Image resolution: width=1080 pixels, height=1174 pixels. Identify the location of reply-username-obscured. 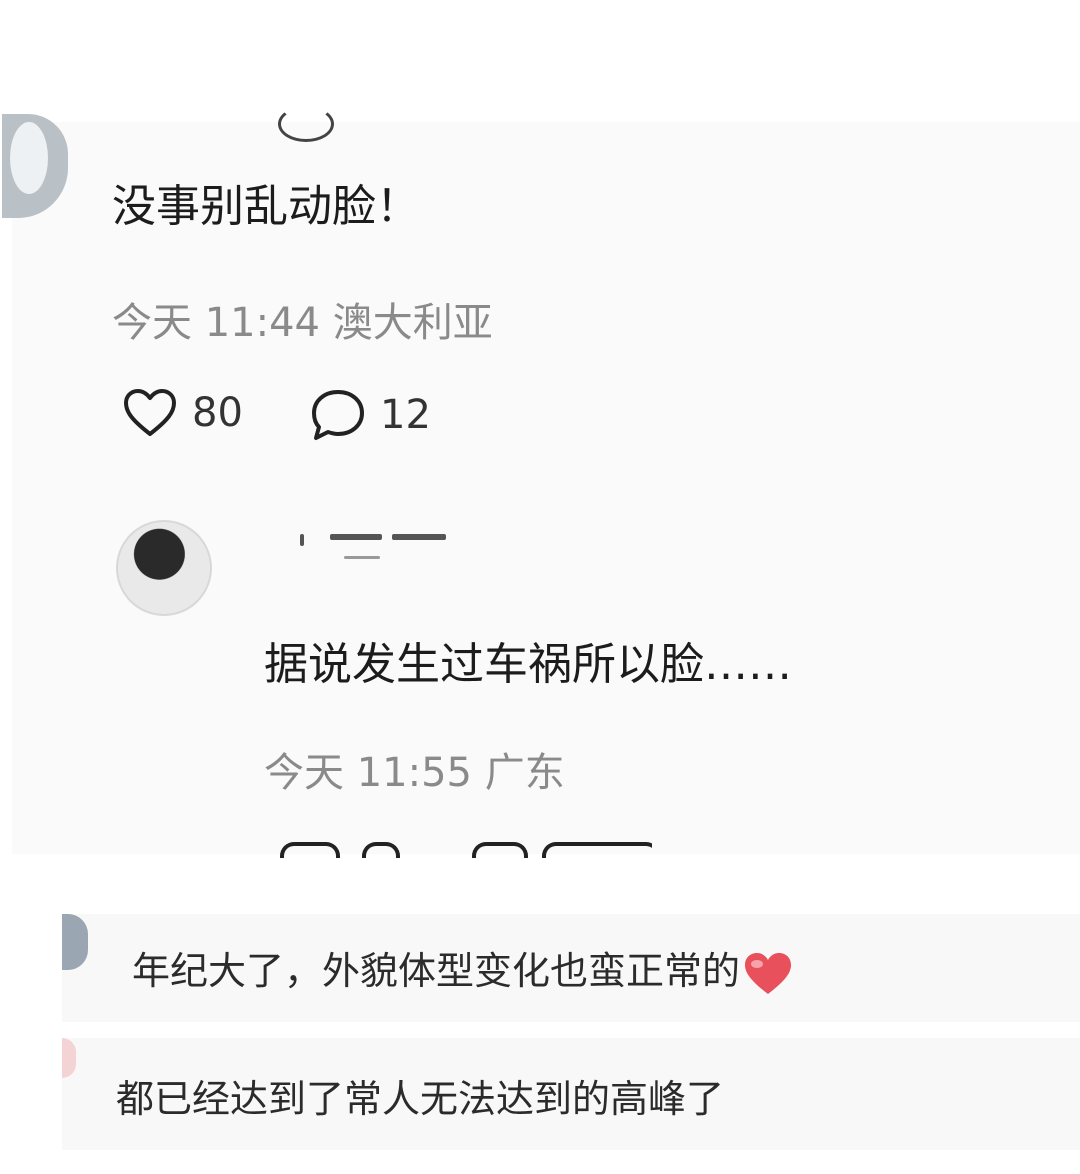
(367, 549).